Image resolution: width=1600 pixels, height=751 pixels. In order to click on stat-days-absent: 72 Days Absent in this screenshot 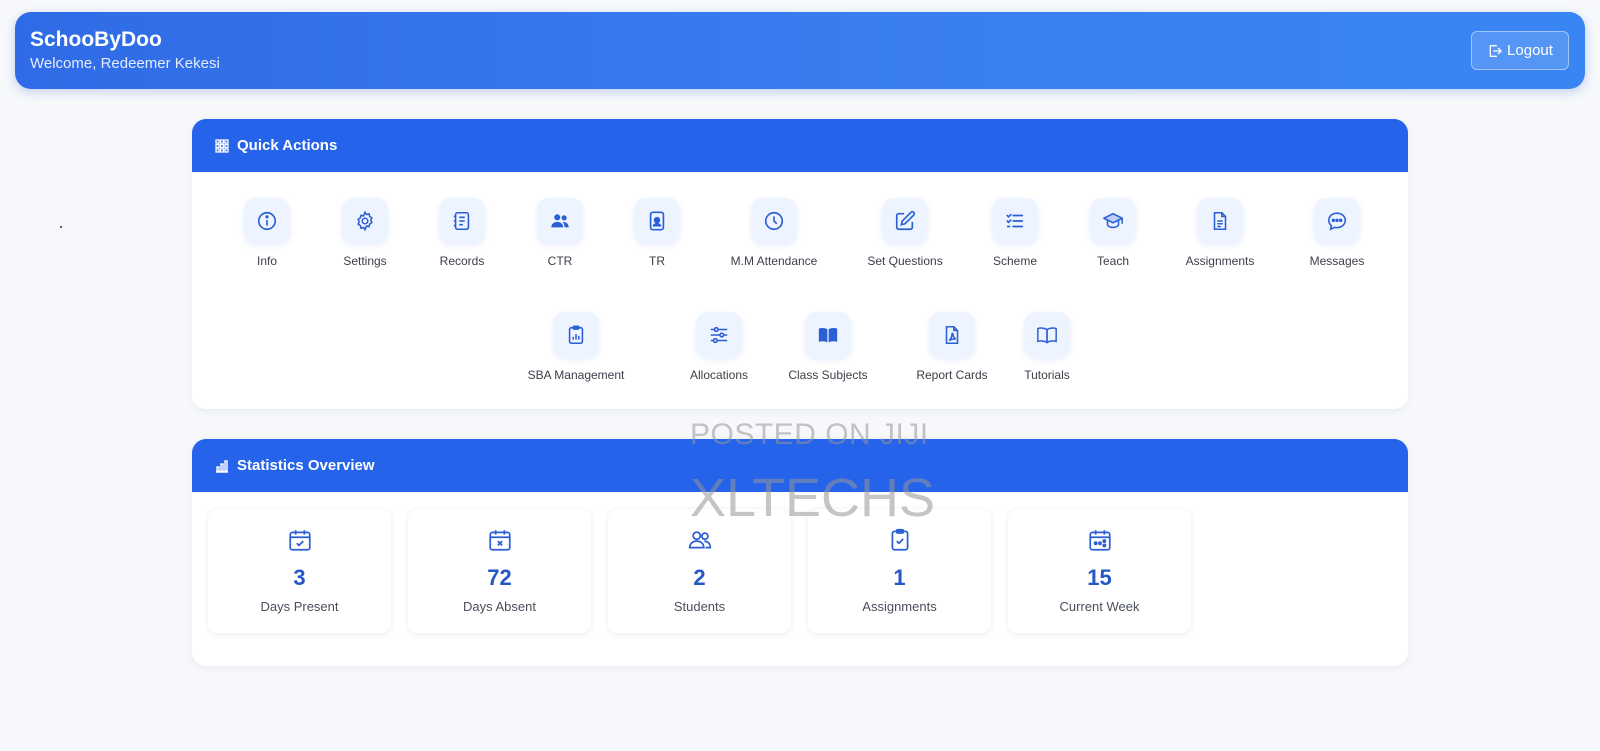, I will do `click(499, 571)`.